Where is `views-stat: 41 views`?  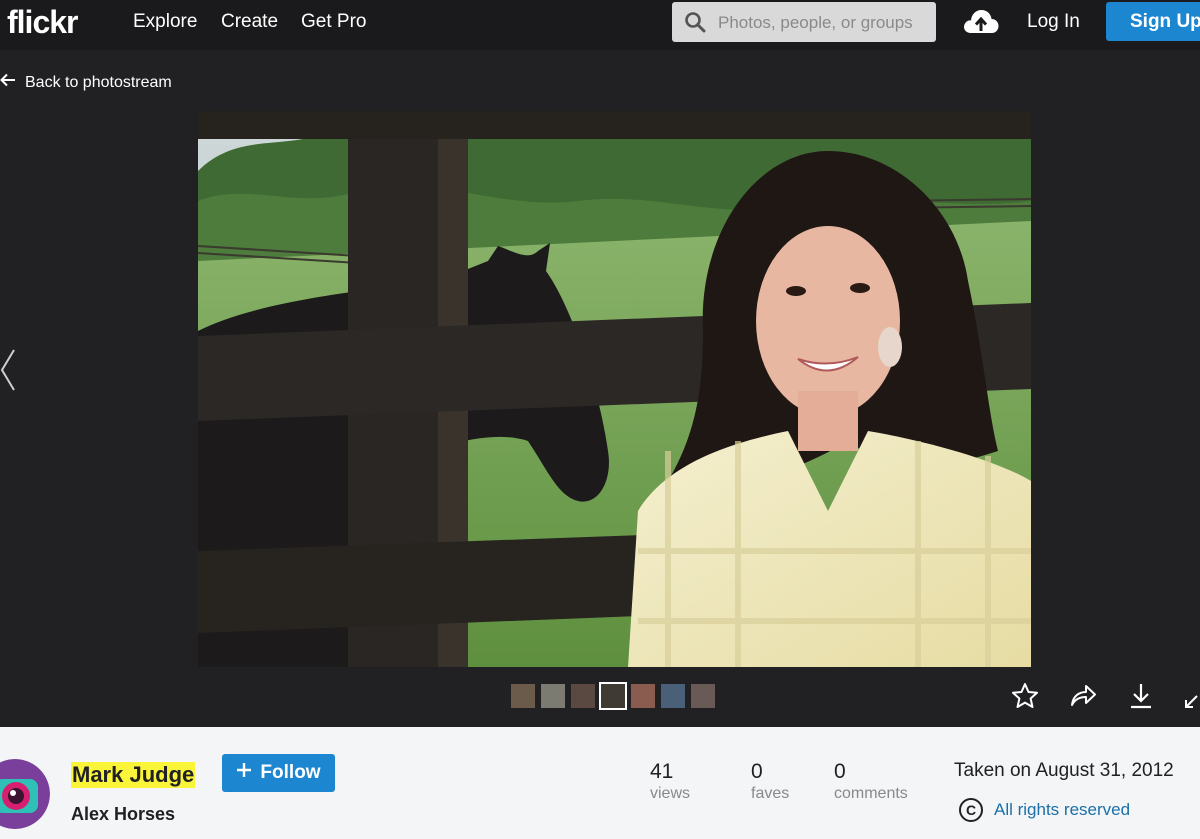 views-stat: 41 views is located at coordinates (670, 781).